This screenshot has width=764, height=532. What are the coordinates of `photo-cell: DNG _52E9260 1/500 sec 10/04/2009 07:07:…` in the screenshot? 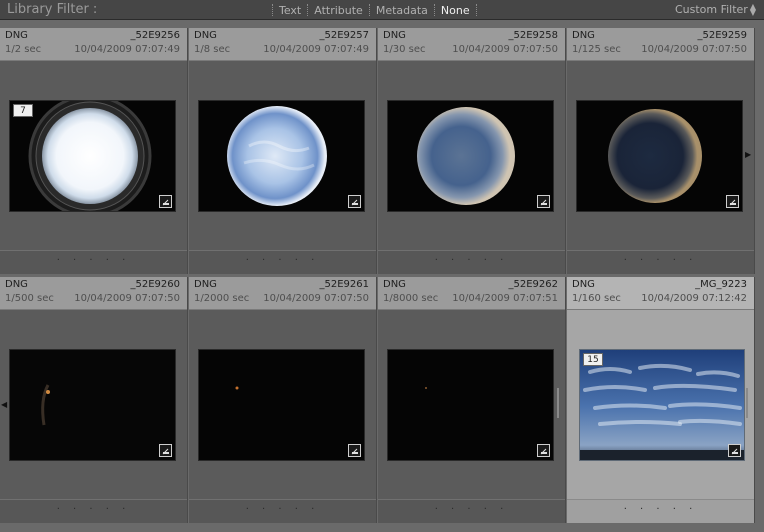 It's located at (94, 400).